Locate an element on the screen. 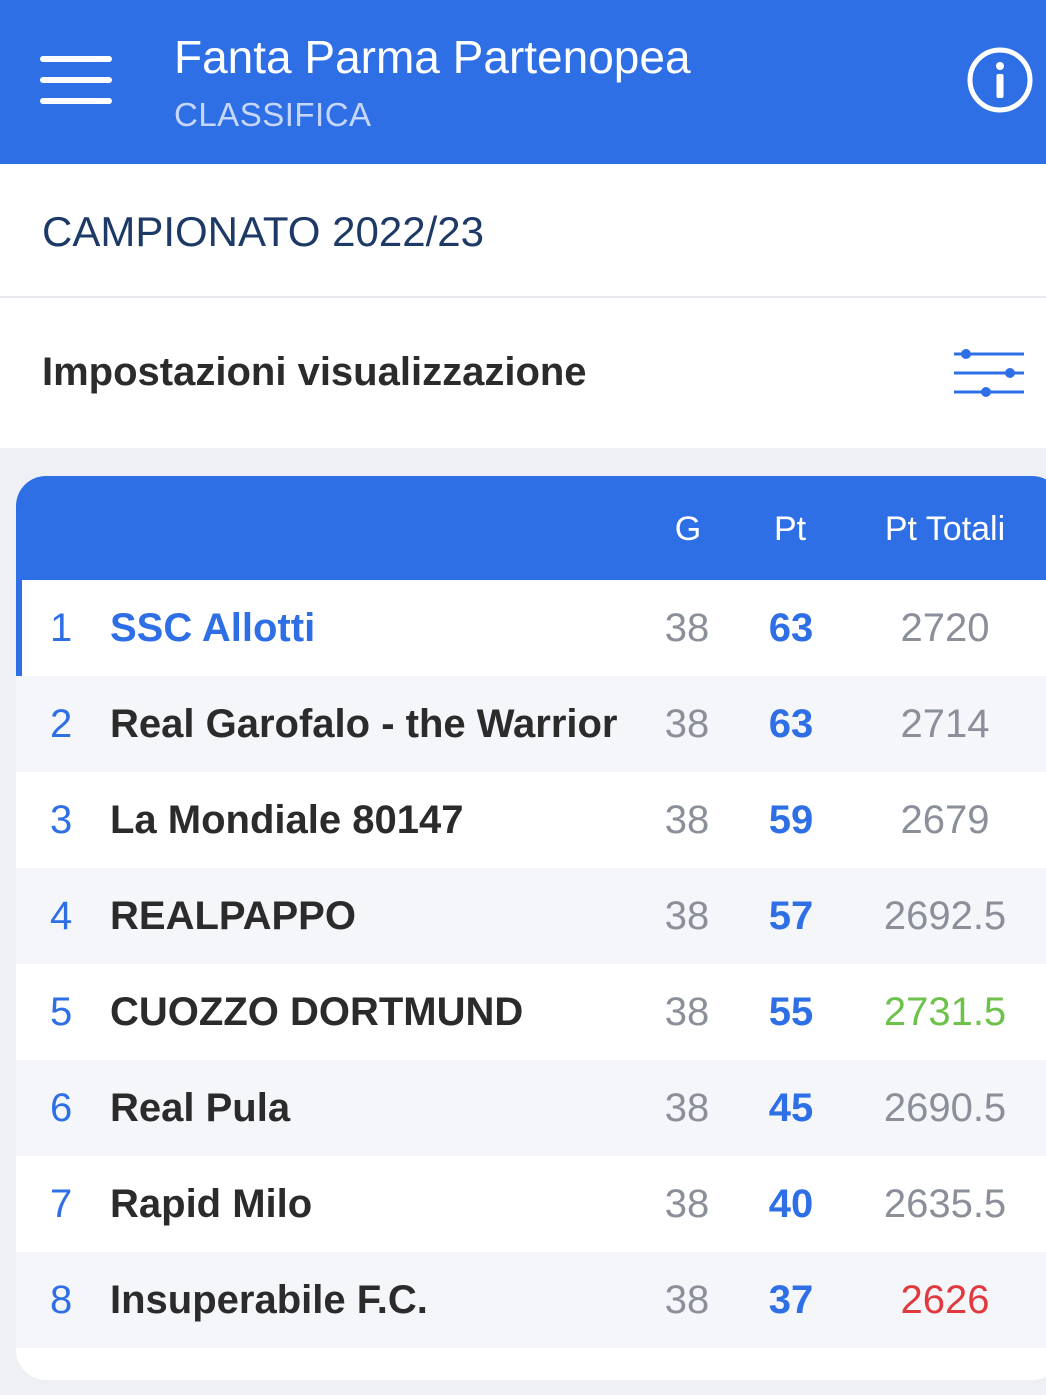  rank: 6 is located at coordinates (61, 1108).